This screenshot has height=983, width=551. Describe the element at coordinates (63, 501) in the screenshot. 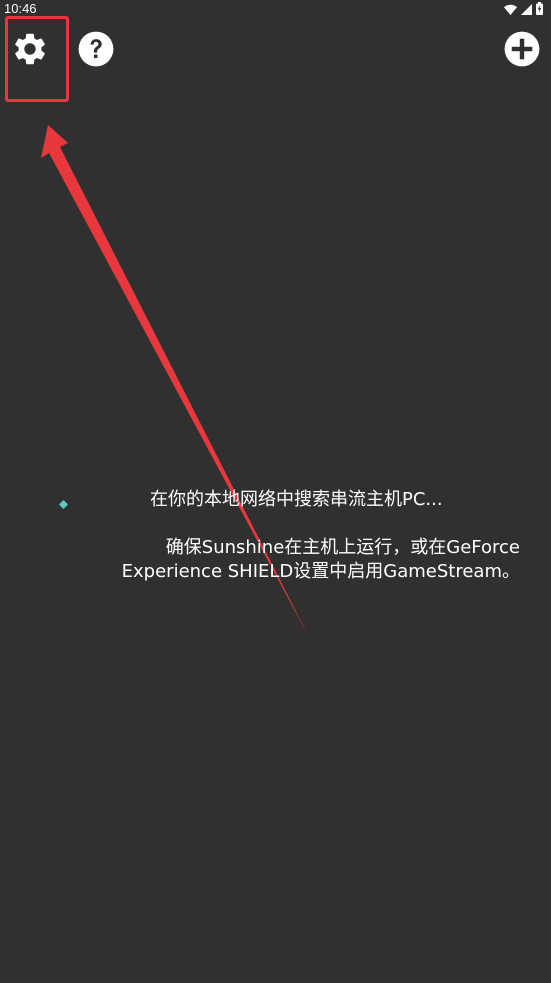

I see `loading-spinner` at that location.